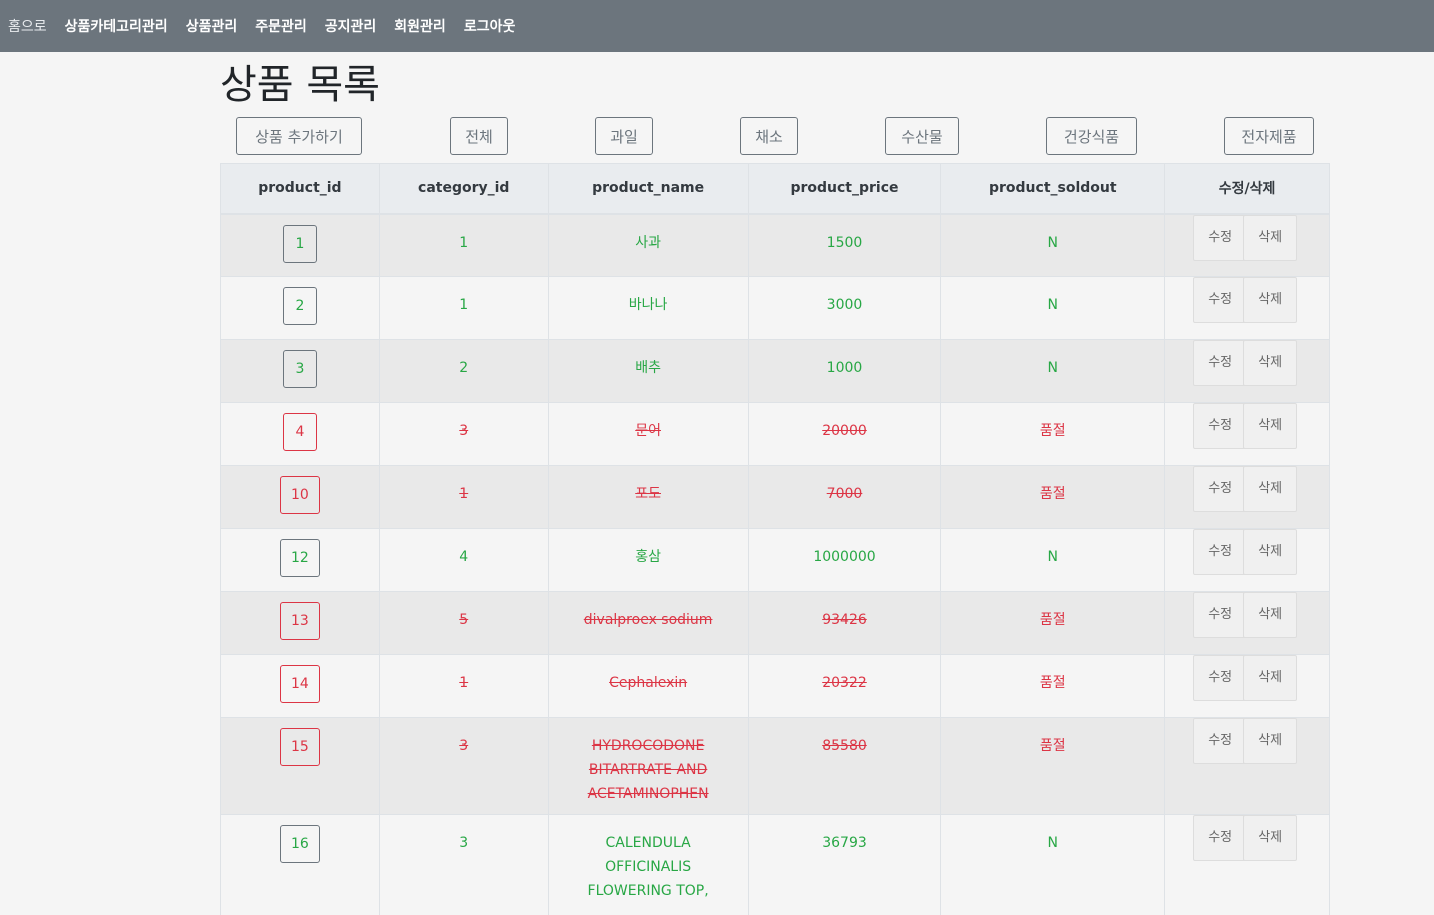  What do you see at coordinates (648, 864) in the screenshot?
I see `cell-product-name: CALENDULA OFFICINALIS FLOWERING TOP,` at bounding box center [648, 864].